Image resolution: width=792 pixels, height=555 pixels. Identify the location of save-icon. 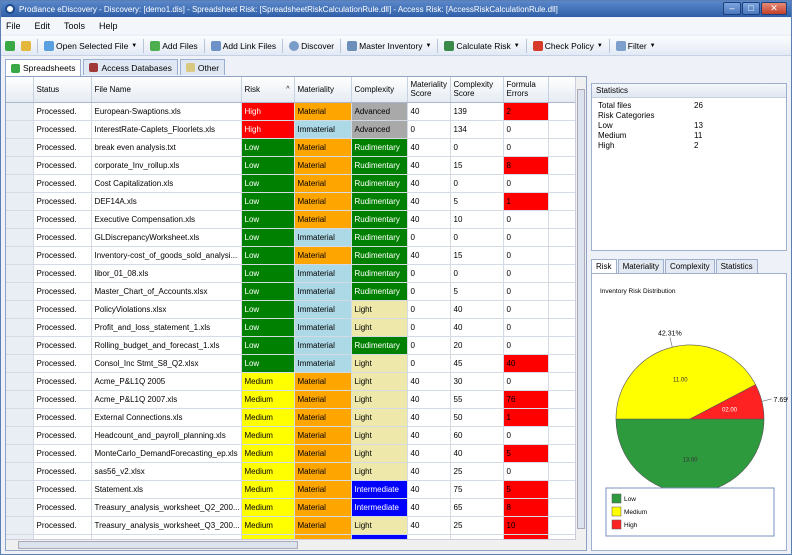
(26, 45).